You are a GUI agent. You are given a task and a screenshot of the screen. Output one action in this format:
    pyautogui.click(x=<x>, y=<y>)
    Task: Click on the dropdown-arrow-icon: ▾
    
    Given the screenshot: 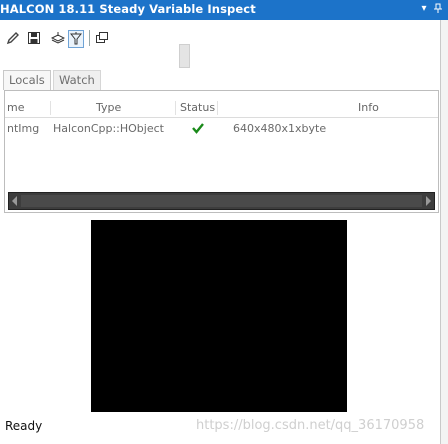 What is the action you would take?
    pyautogui.click(x=424, y=9)
    